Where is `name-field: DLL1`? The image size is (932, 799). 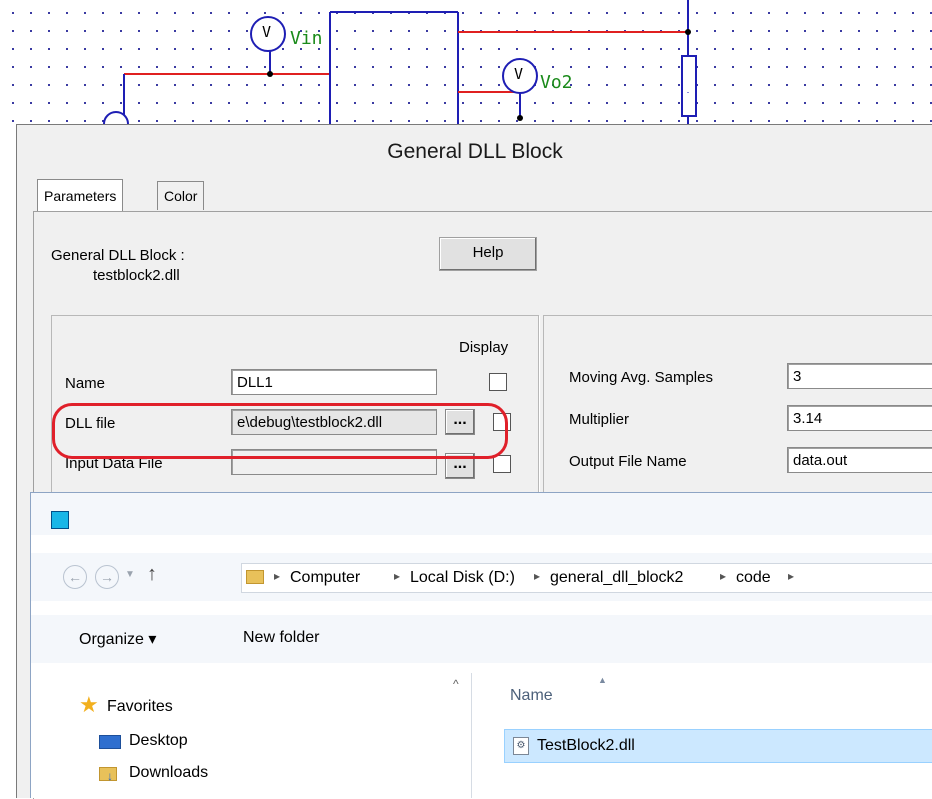 name-field: DLL1 is located at coordinates (334, 382).